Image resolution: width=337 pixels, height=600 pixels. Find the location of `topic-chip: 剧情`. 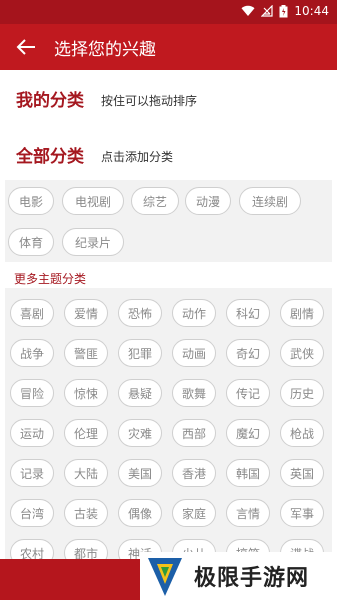

topic-chip: 剧情 is located at coordinates (302, 313).